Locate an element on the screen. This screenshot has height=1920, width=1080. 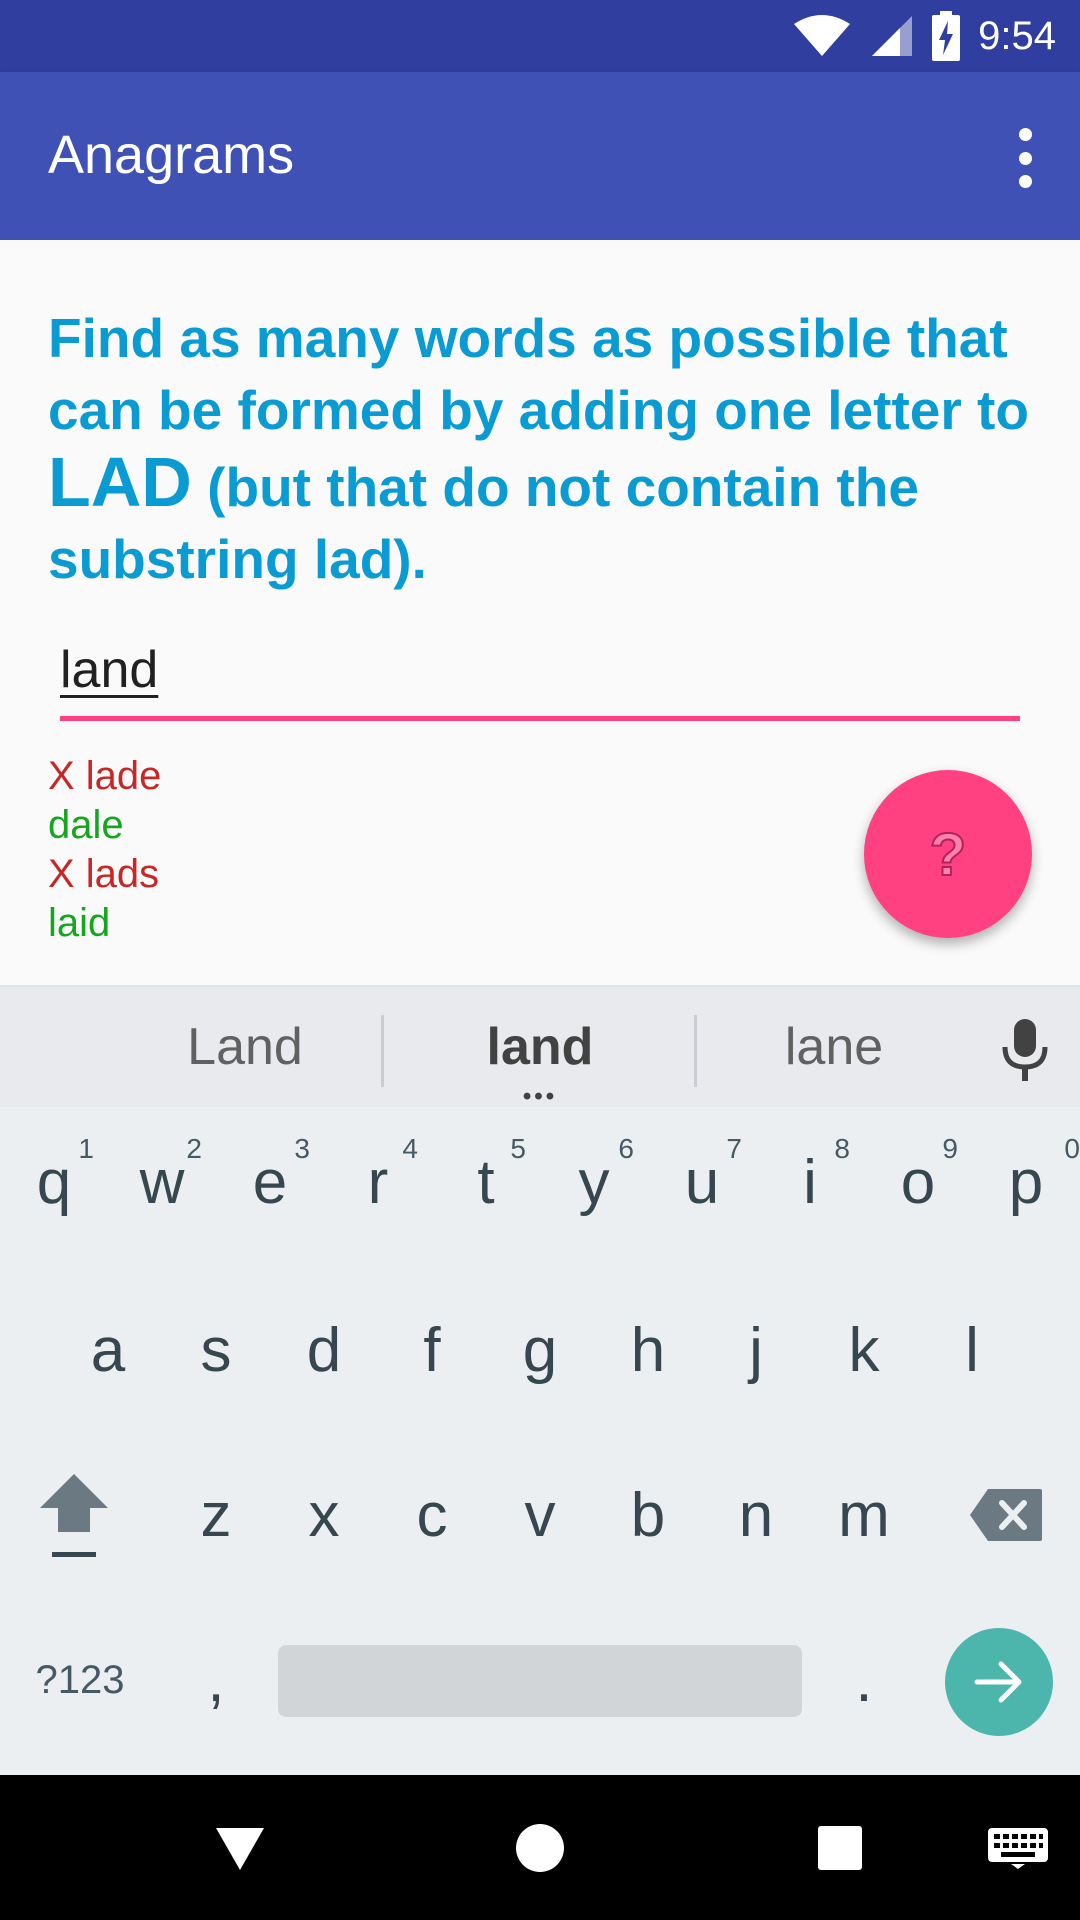
key-p: p0 is located at coordinates (1026, 1182).